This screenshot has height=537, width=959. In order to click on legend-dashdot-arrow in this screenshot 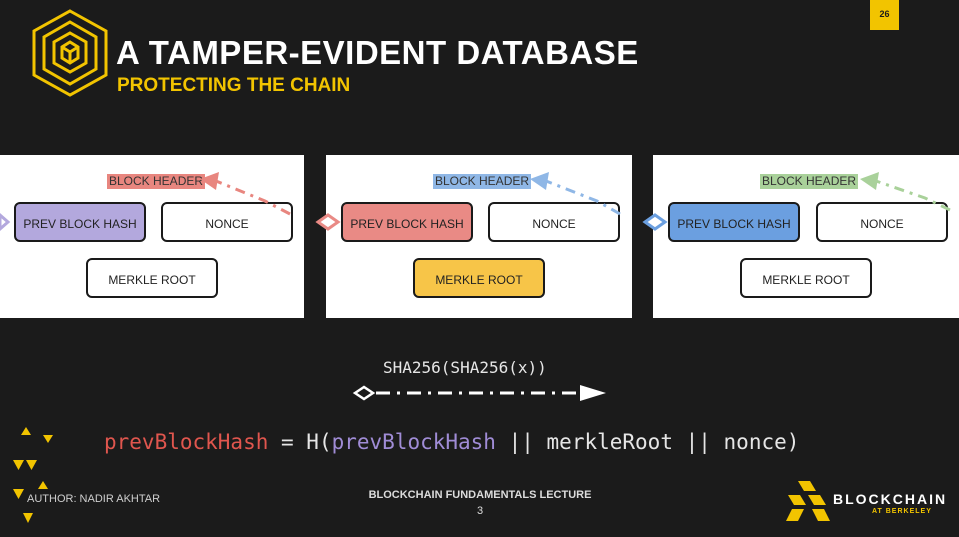, I will do `click(479, 393)`.